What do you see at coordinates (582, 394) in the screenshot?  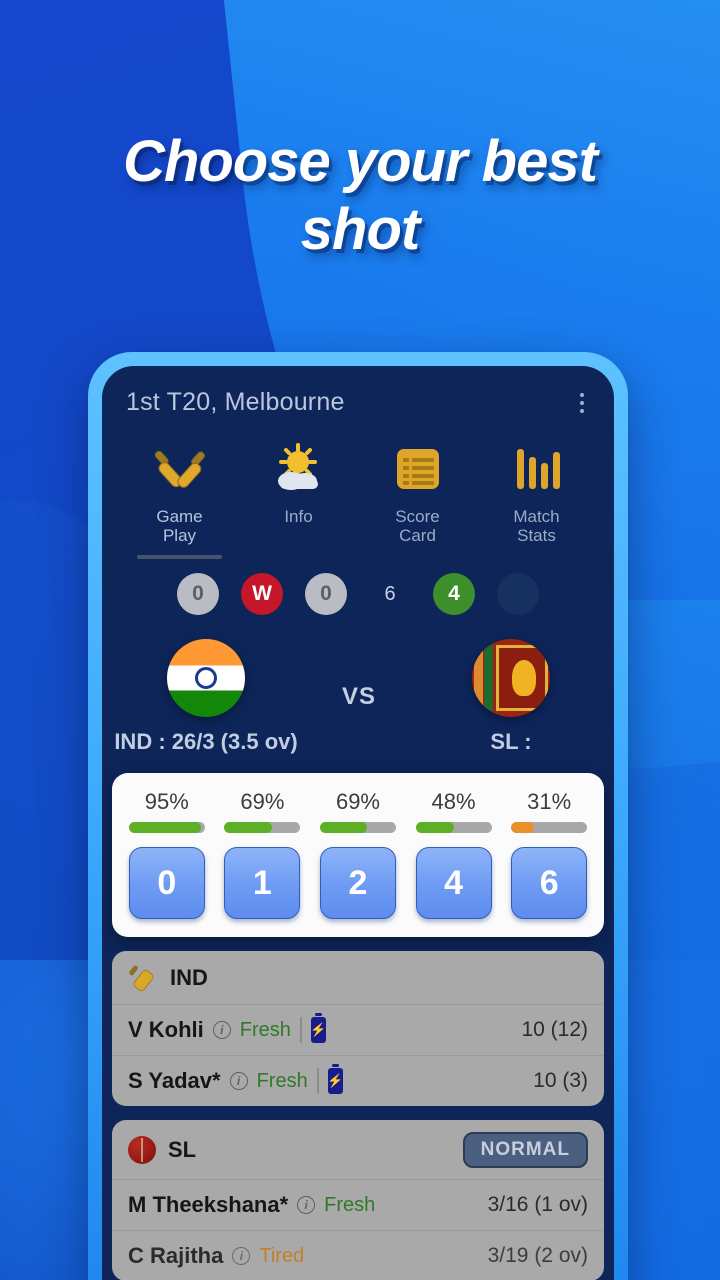 I see `kebab-dot` at bounding box center [582, 394].